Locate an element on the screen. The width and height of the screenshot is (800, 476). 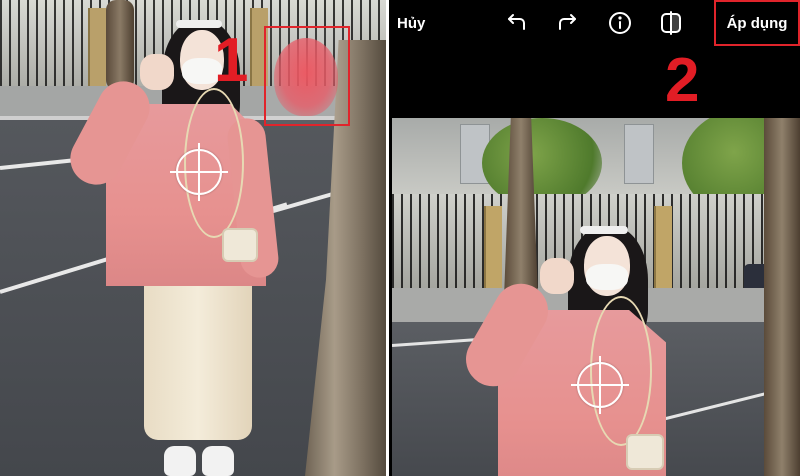
undo-button is located at coordinates (517, 23).